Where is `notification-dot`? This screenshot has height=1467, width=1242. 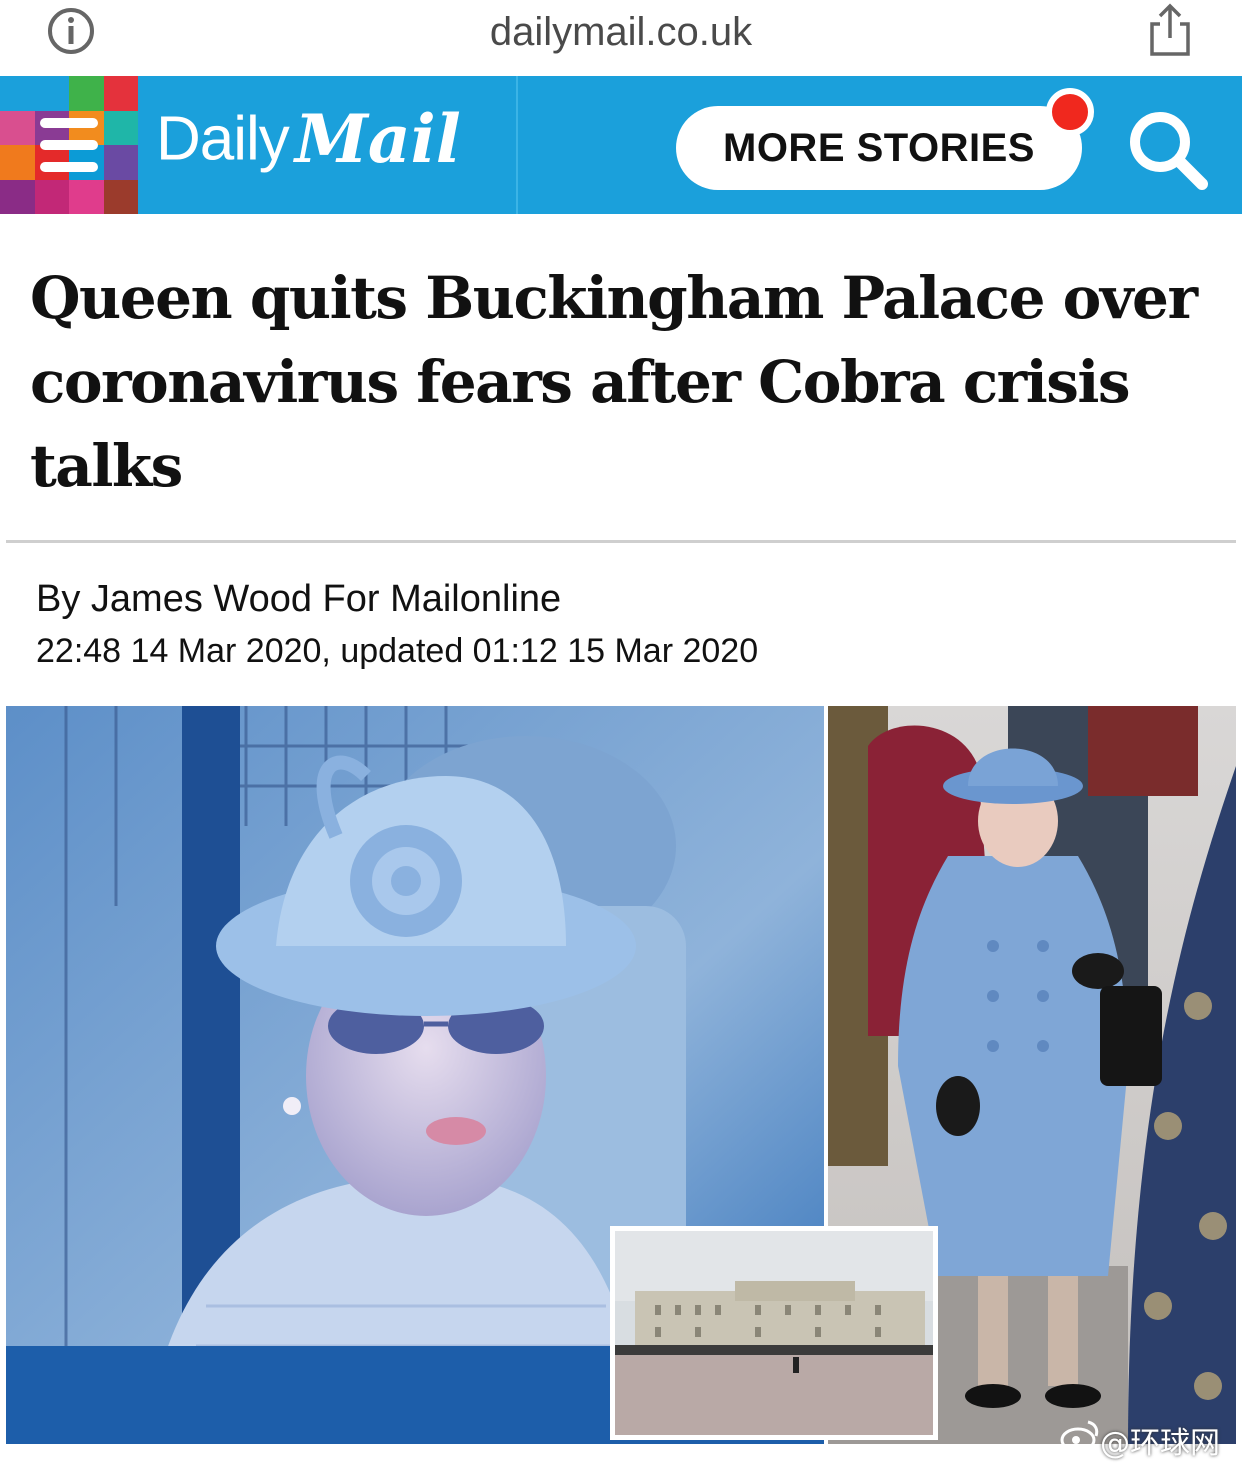 notification-dot is located at coordinates (1070, 112).